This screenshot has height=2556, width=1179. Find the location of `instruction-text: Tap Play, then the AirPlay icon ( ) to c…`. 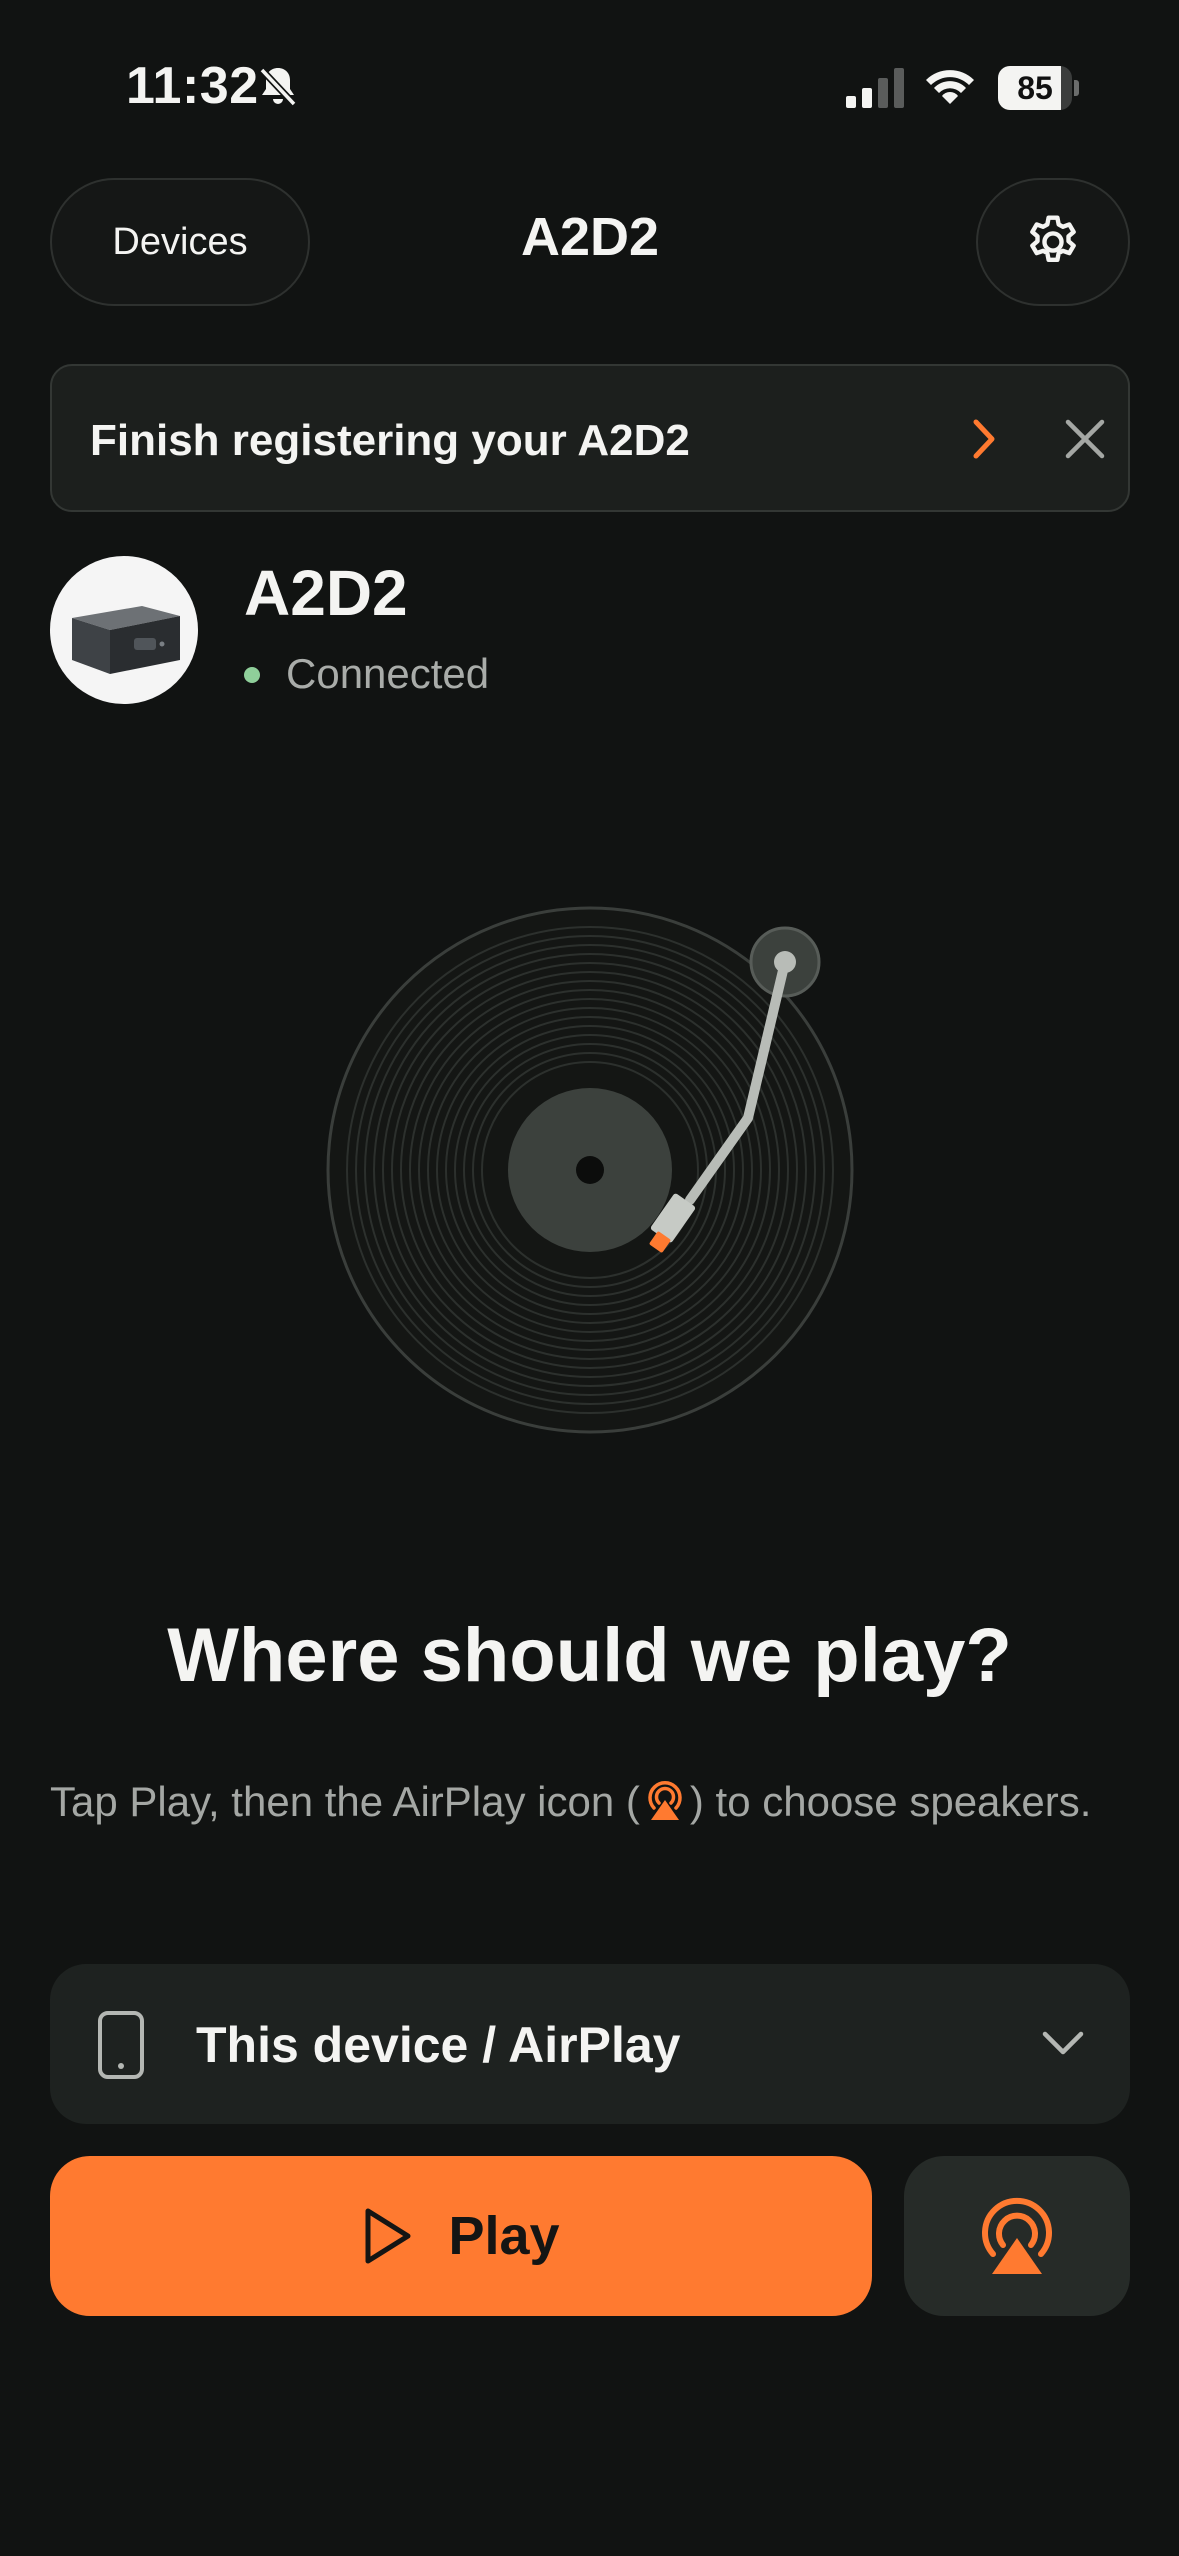

instruction-text: Tap Play, then the AirPlay icon ( ) to c… is located at coordinates (590, 1802).